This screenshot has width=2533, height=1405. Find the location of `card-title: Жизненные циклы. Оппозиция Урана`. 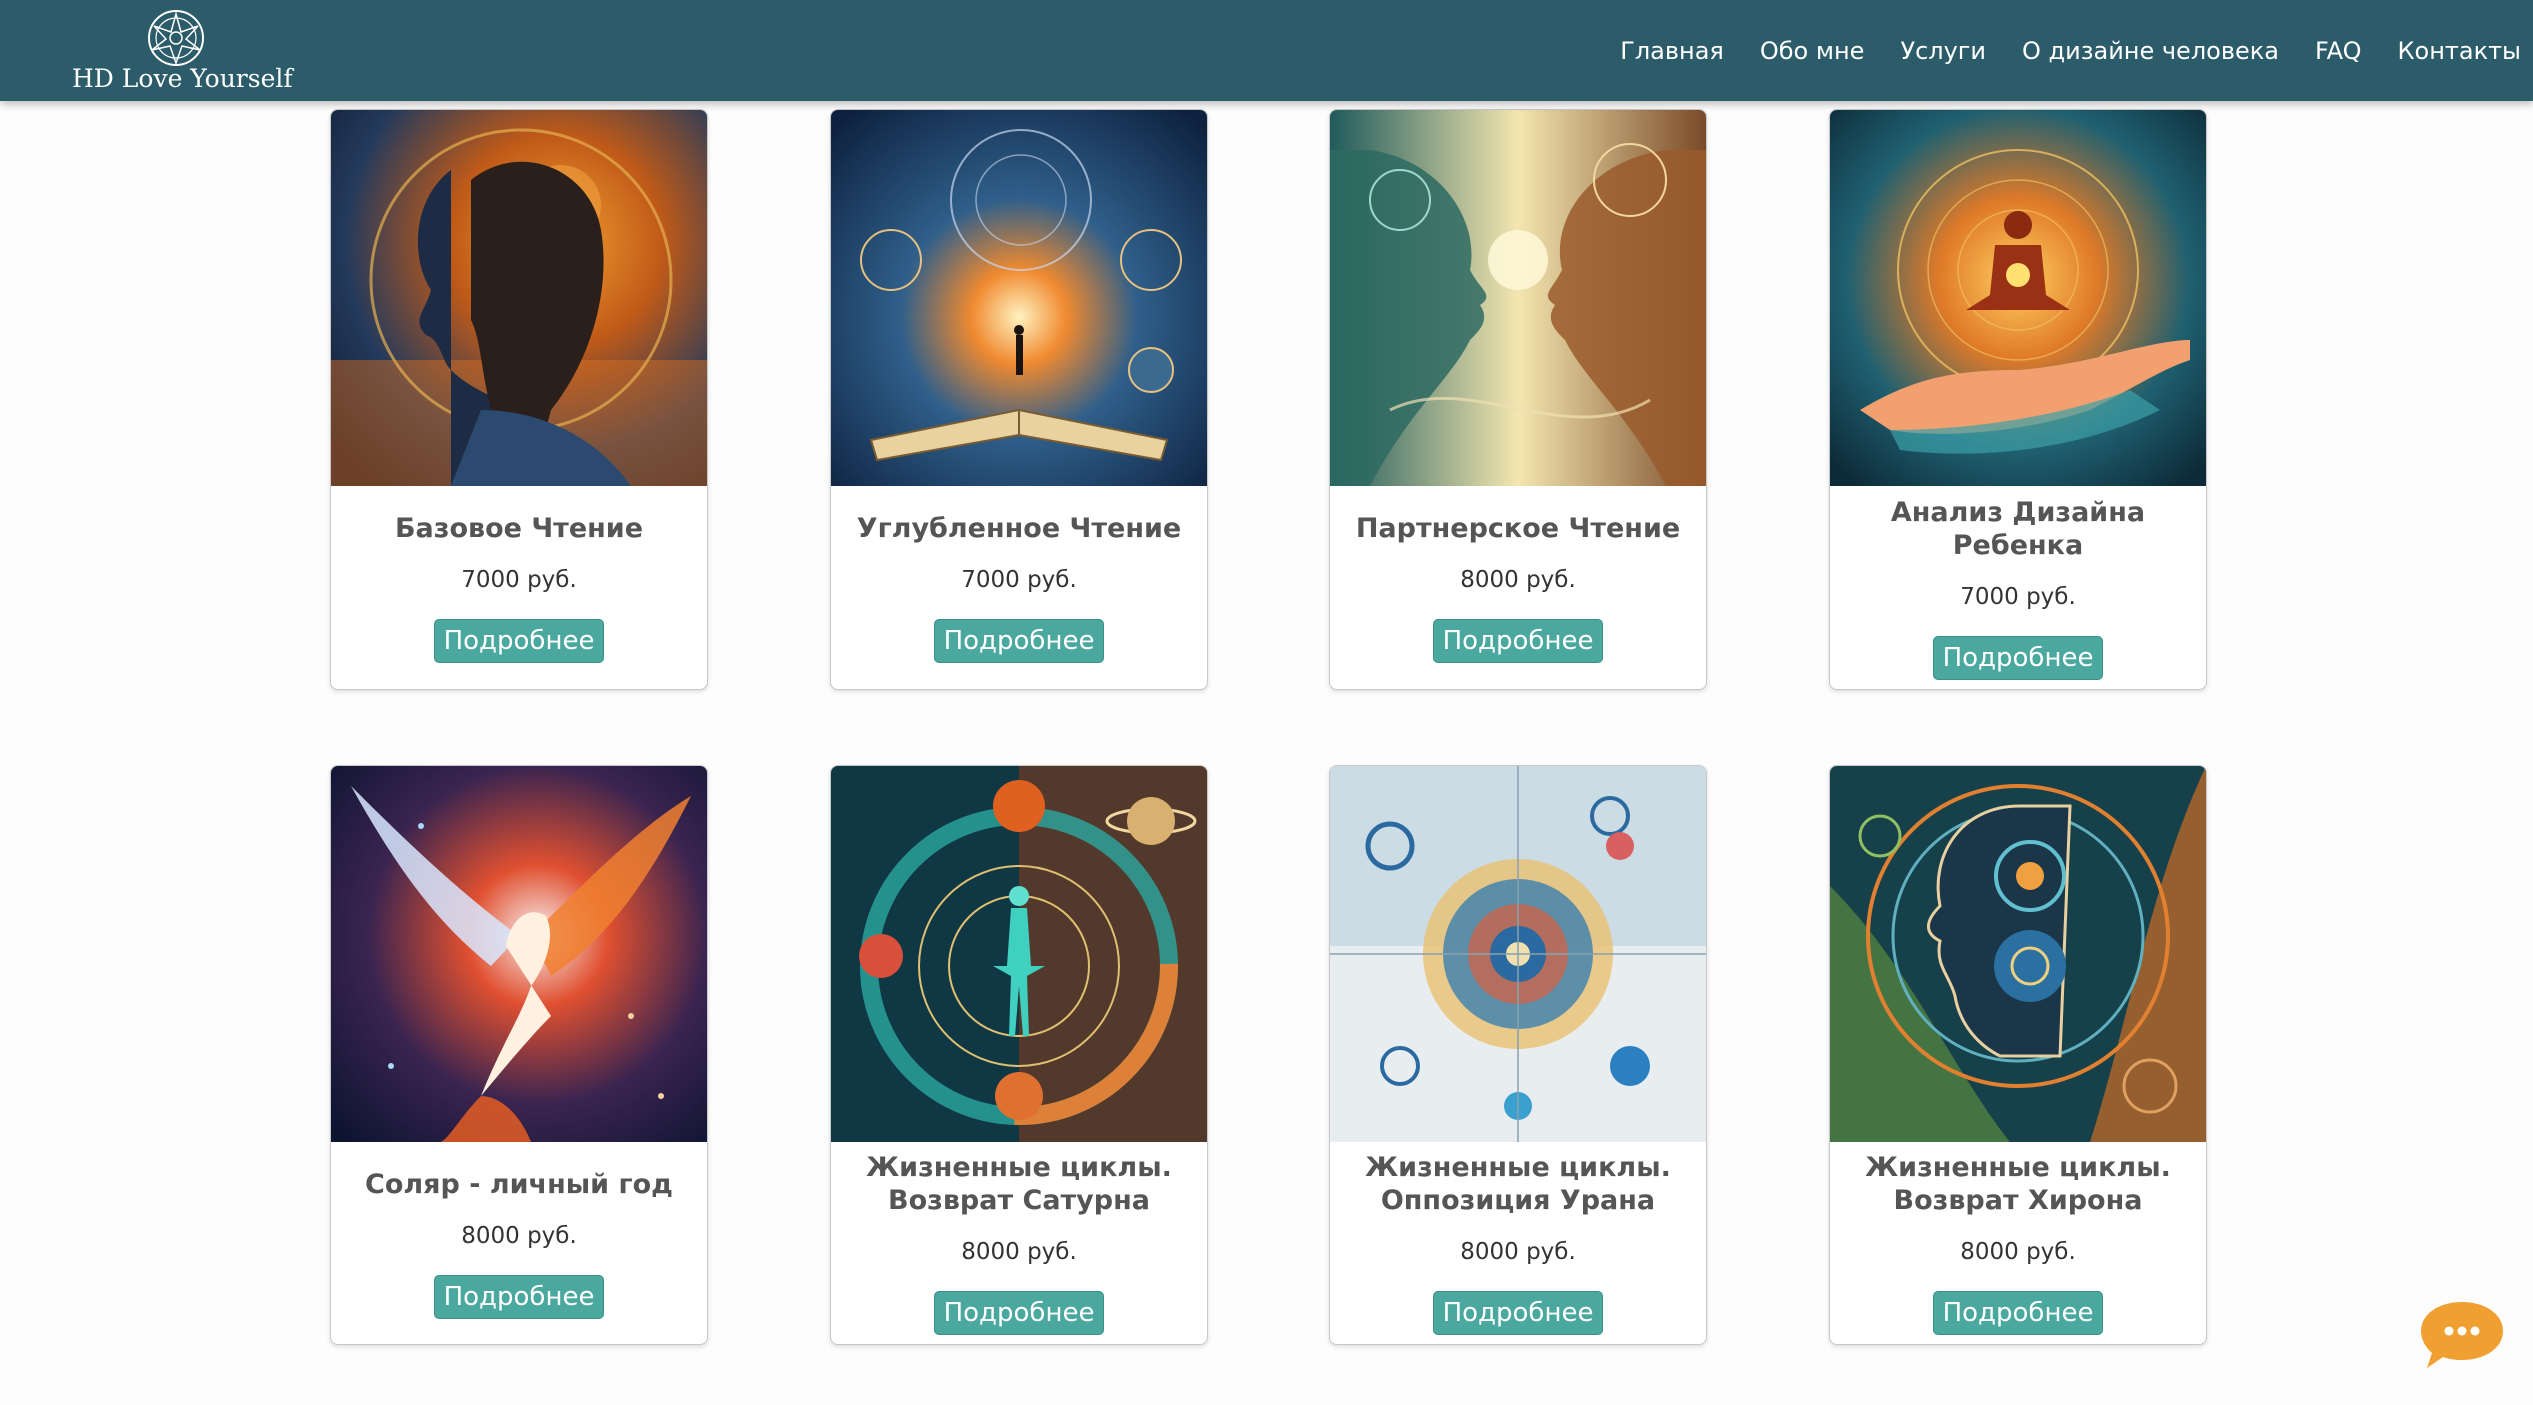

card-title: Жизненные циклы. Оппозиция Урана is located at coordinates (1518, 1184).